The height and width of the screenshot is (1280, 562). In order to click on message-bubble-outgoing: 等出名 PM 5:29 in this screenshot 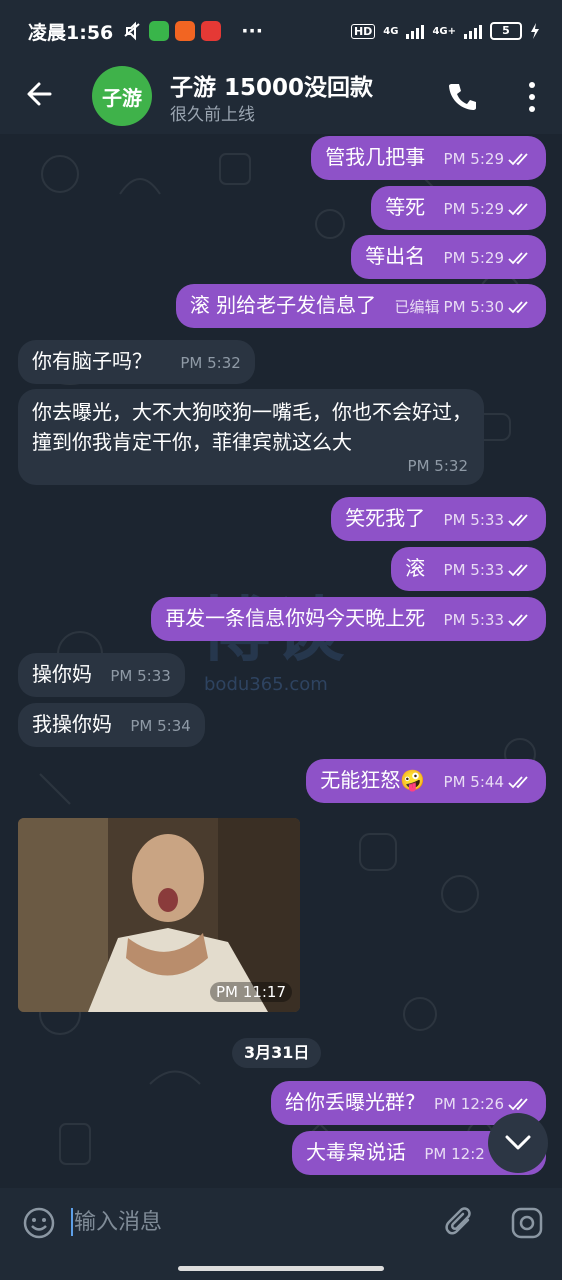, I will do `click(448, 257)`.